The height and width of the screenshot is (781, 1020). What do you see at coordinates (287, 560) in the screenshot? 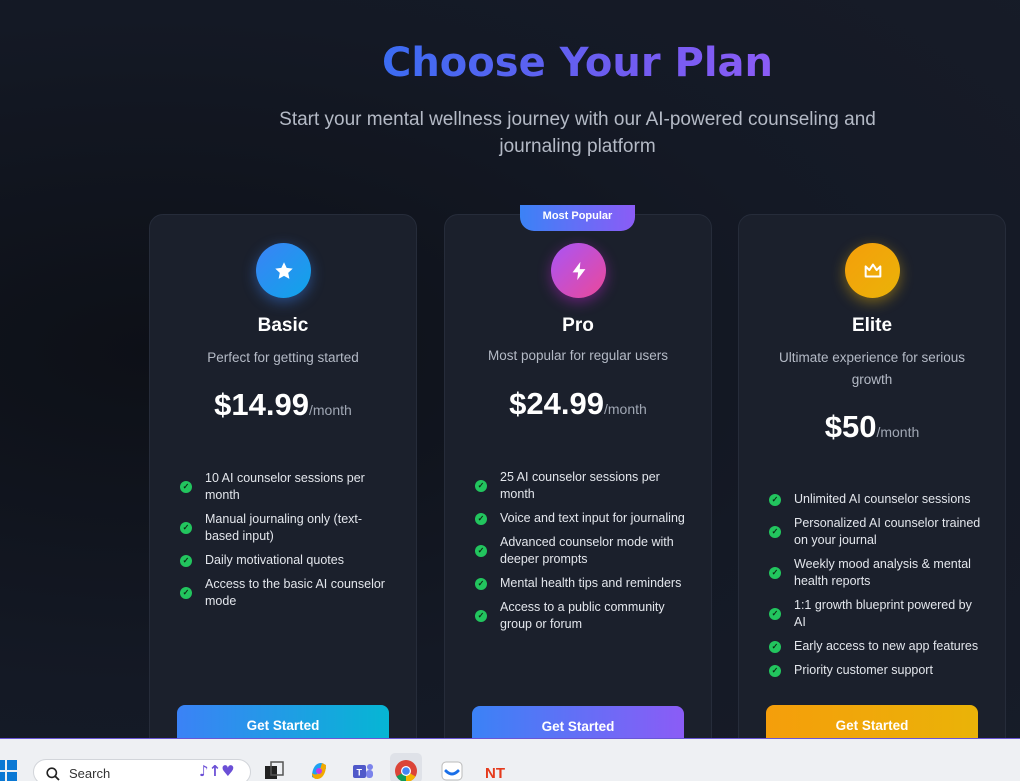
I see `feature-item: ✓ Daily motivational quotes` at bounding box center [287, 560].